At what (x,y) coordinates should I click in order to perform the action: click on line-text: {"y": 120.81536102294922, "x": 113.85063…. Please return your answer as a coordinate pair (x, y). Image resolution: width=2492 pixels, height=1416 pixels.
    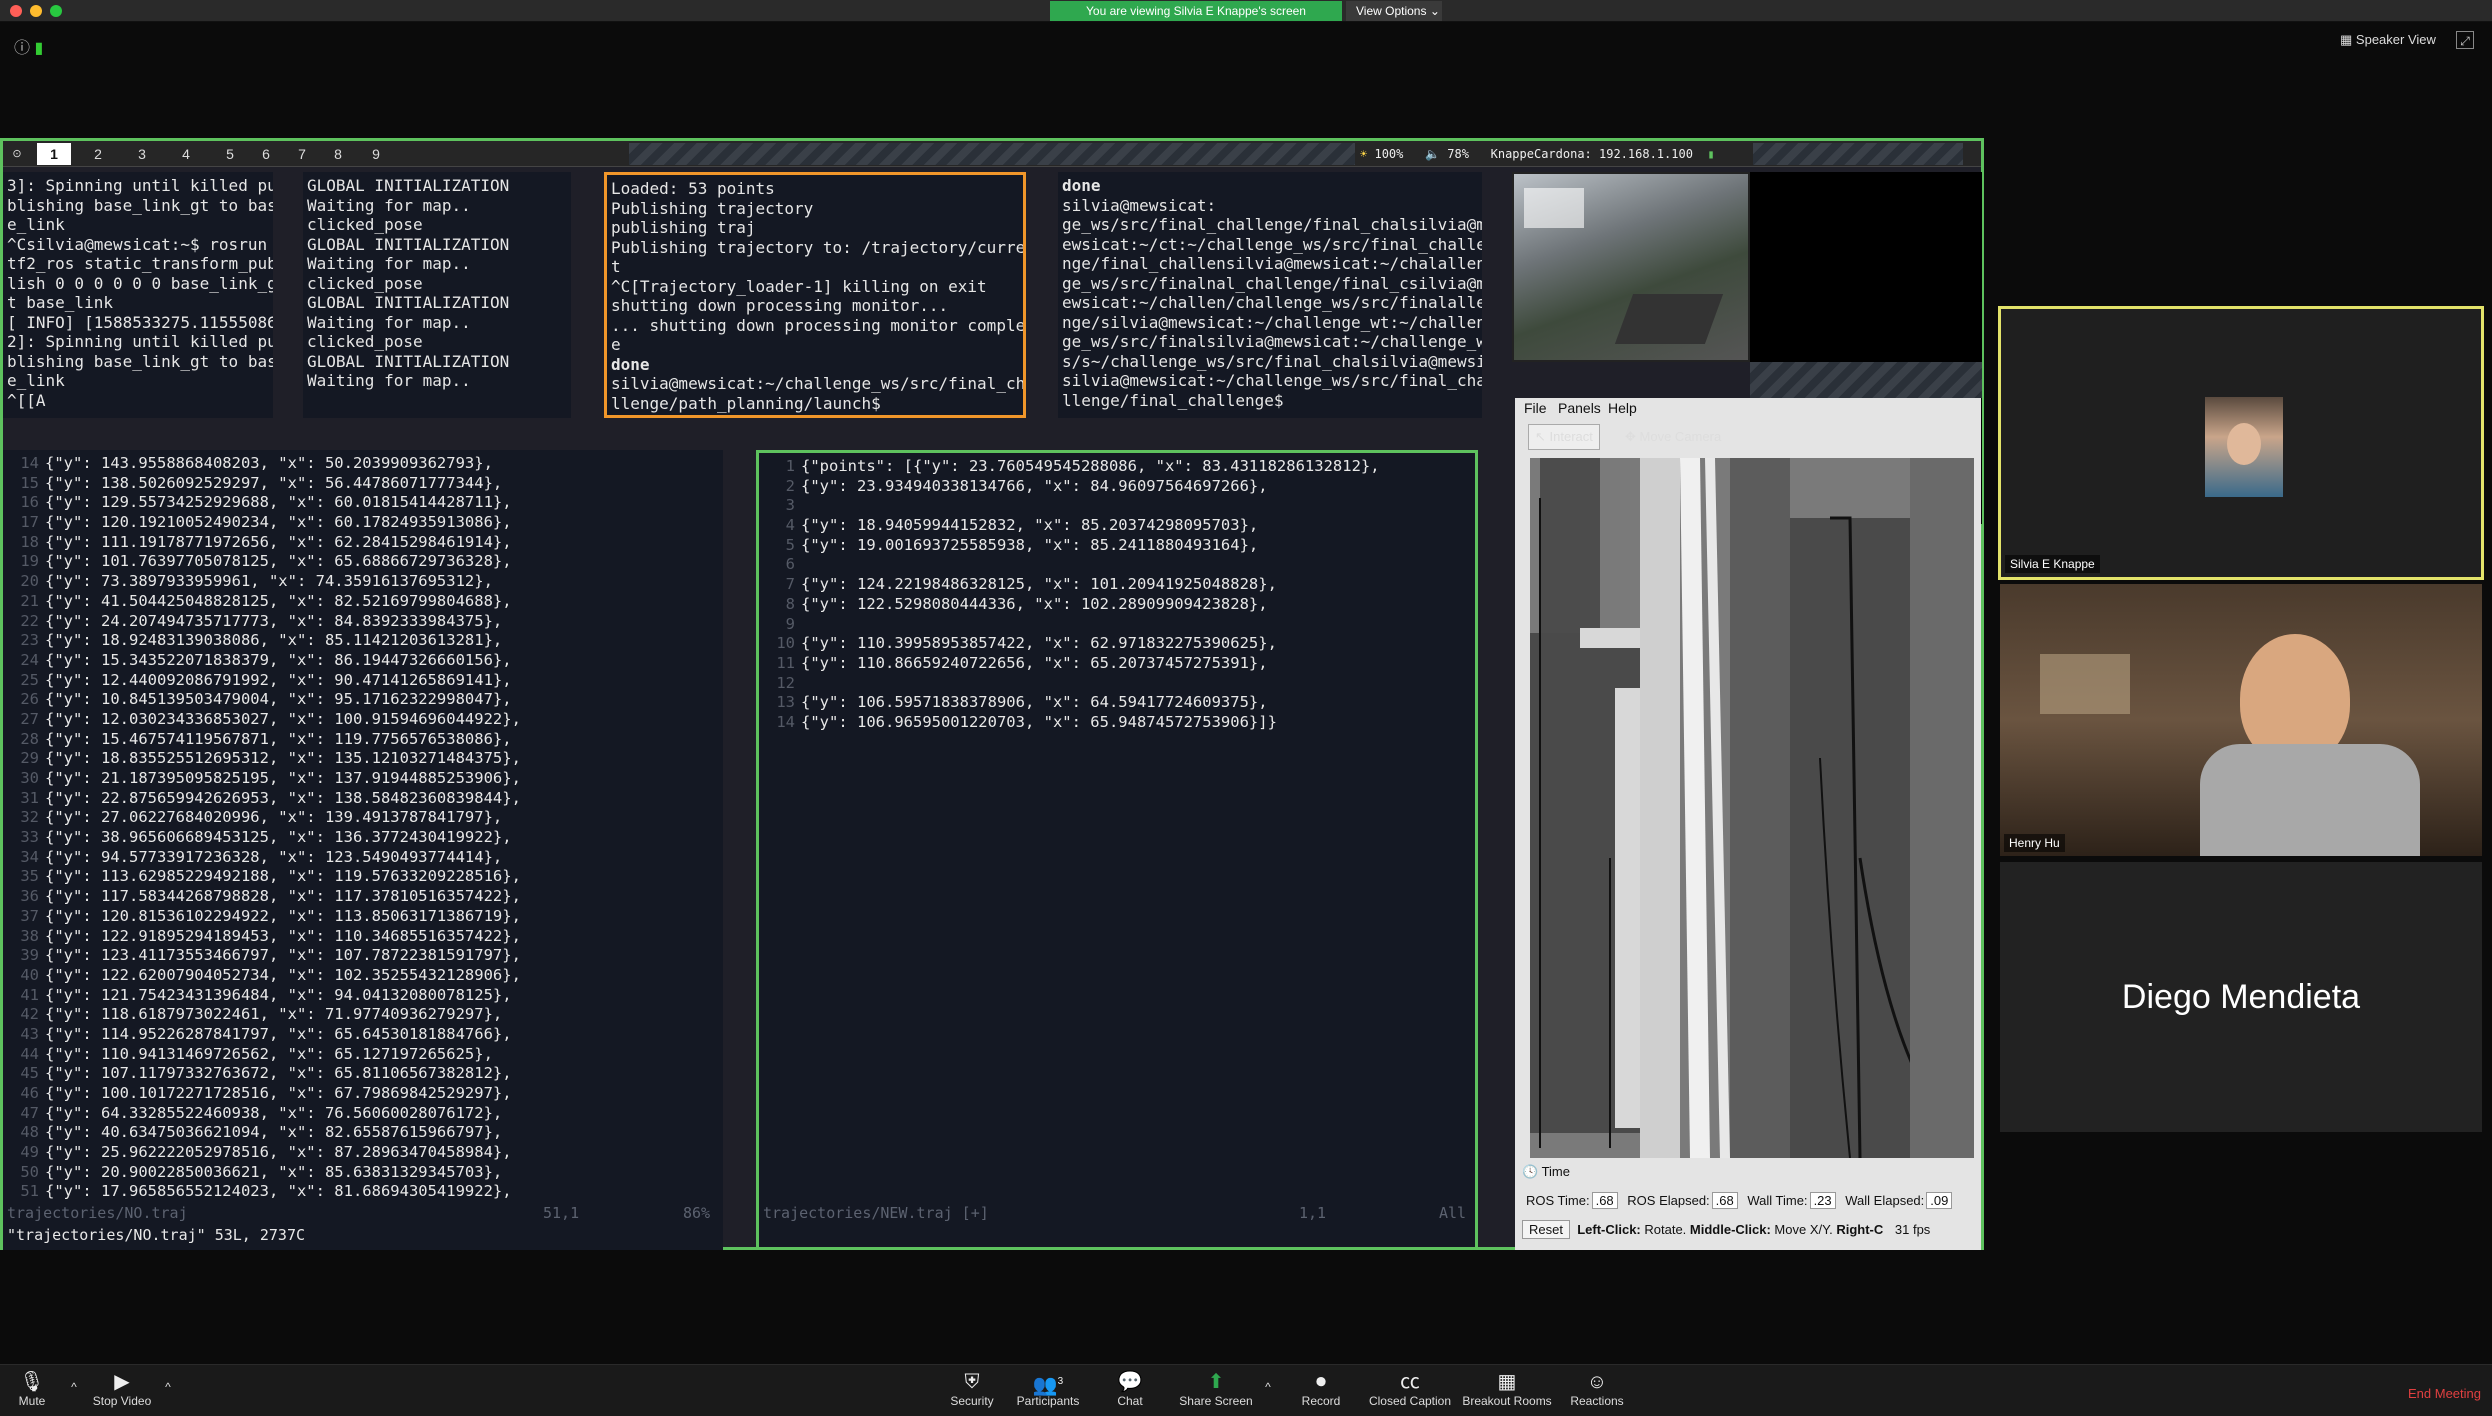
    Looking at the image, I should click on (283, 915).